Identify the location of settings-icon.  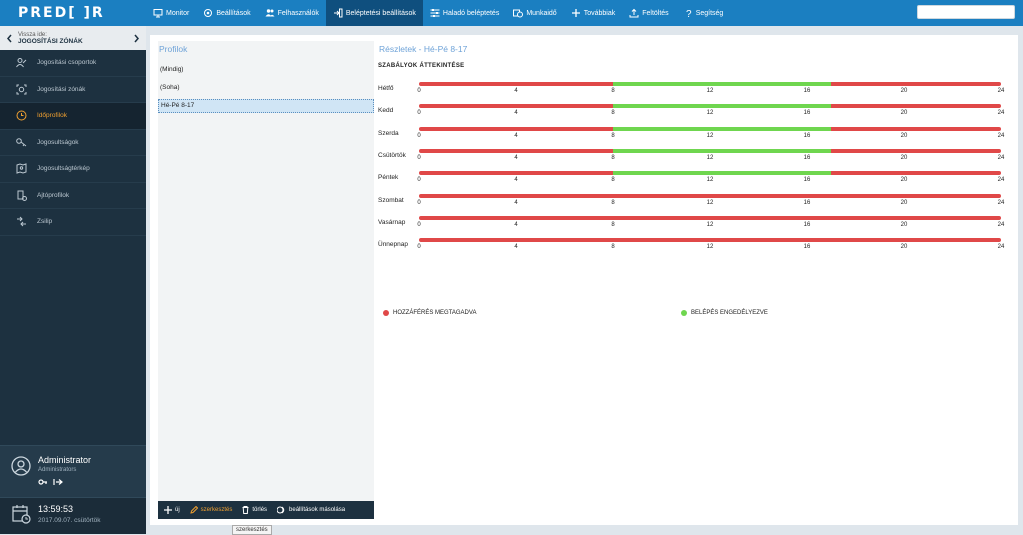
(208, 13).